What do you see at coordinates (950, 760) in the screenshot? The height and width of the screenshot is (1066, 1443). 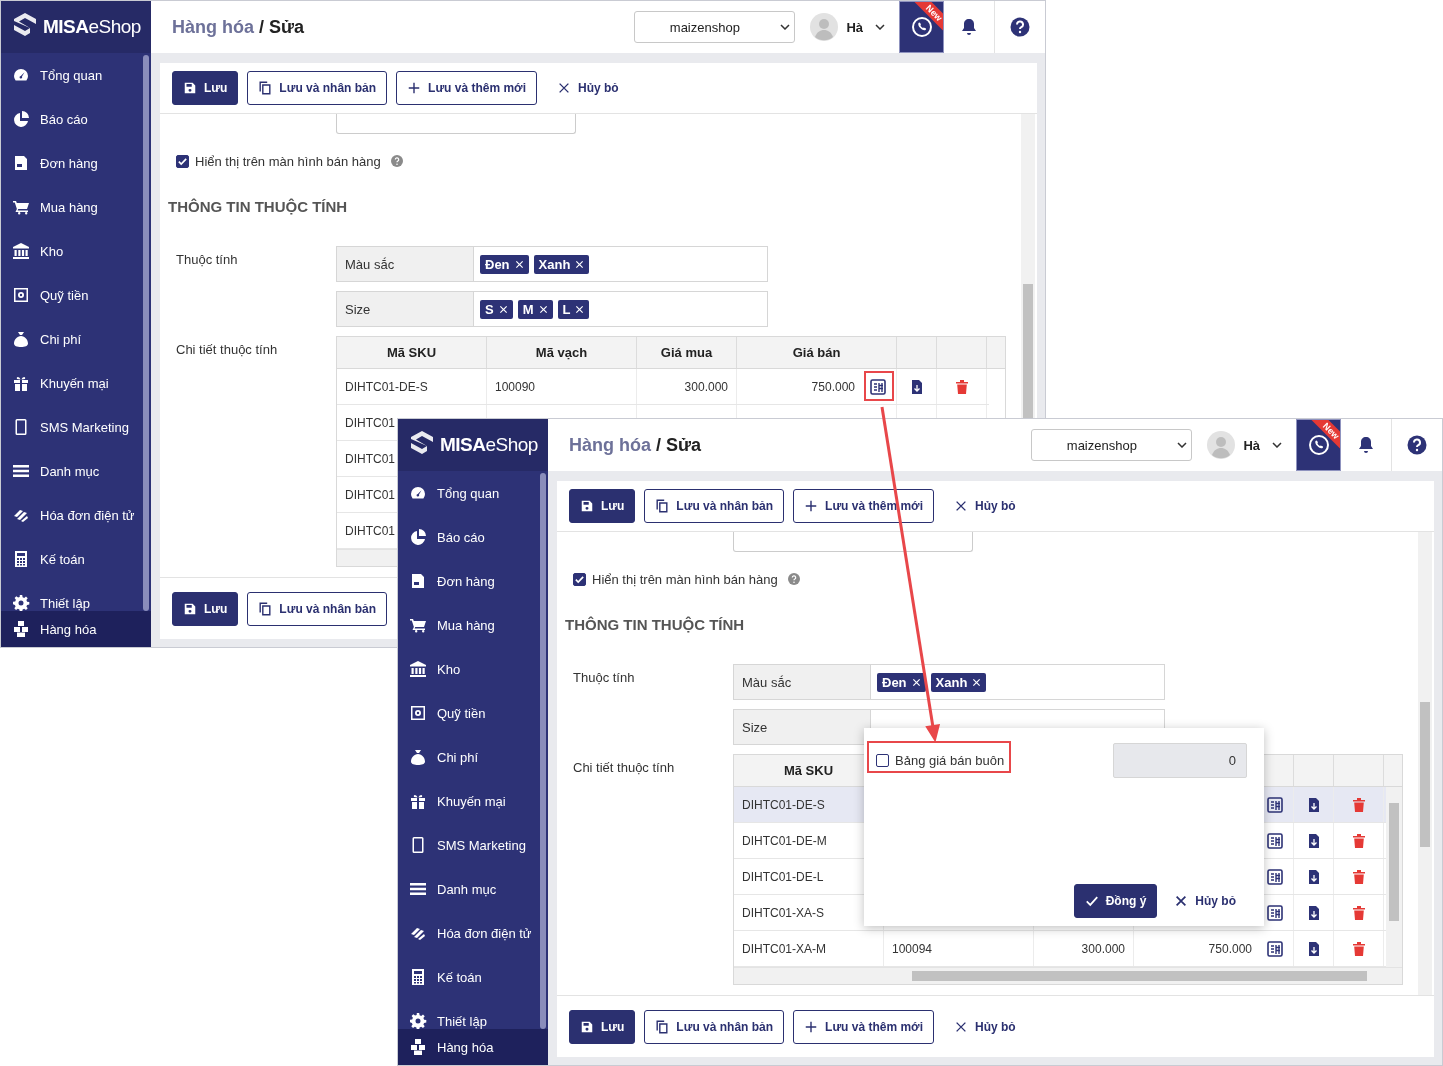 I see `checkbox-label: Bảng giá bán buôn` at bounding box center [950, 760].